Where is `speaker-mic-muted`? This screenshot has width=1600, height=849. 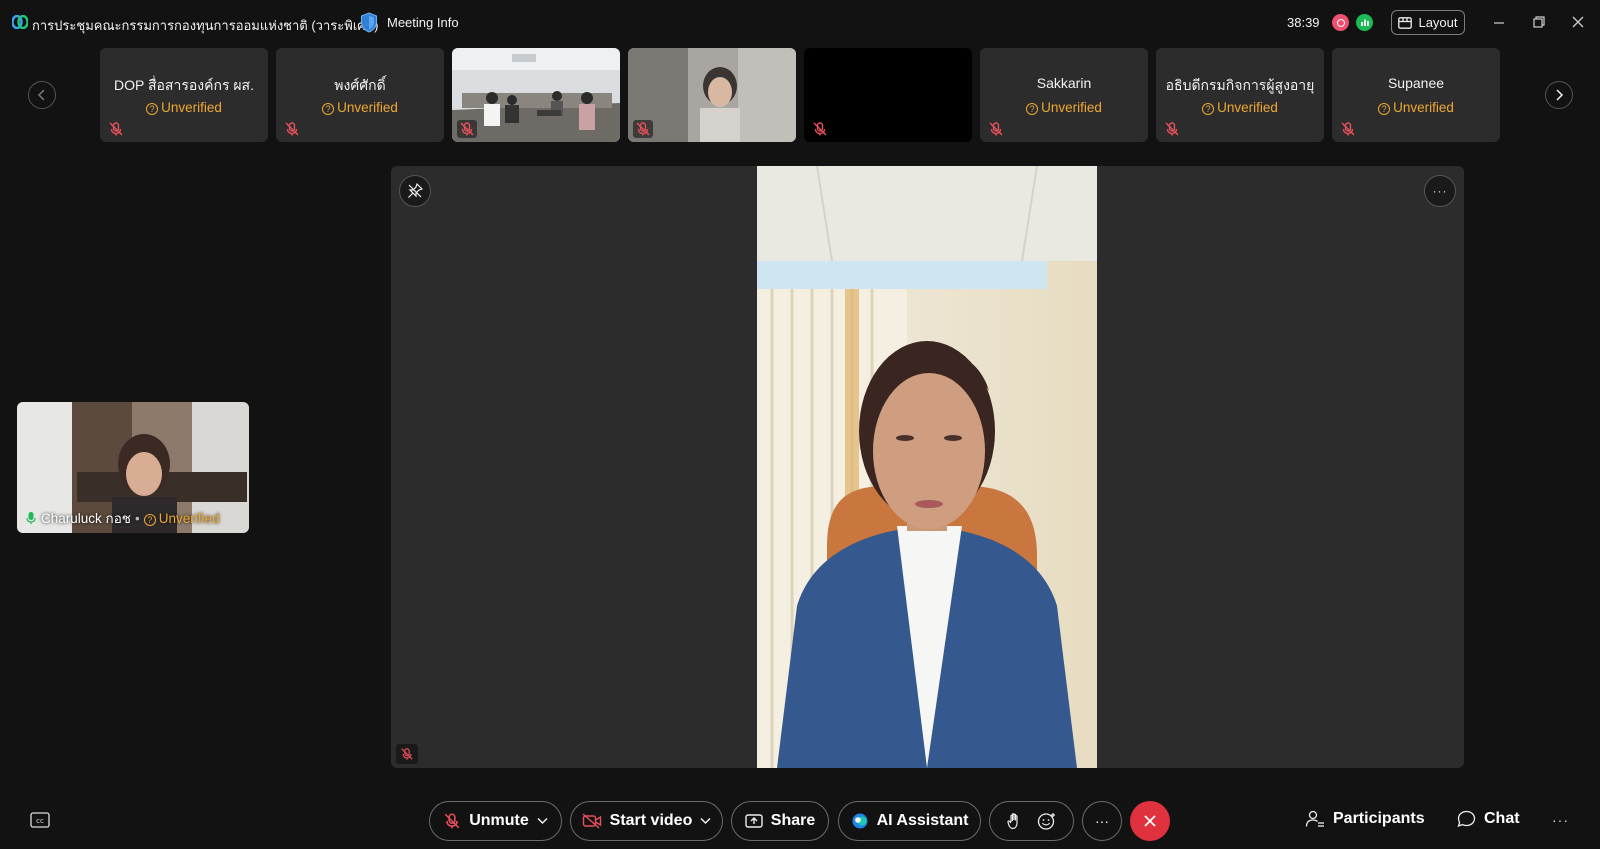 speaker-mic-muted is located at coordinates (407, 754).